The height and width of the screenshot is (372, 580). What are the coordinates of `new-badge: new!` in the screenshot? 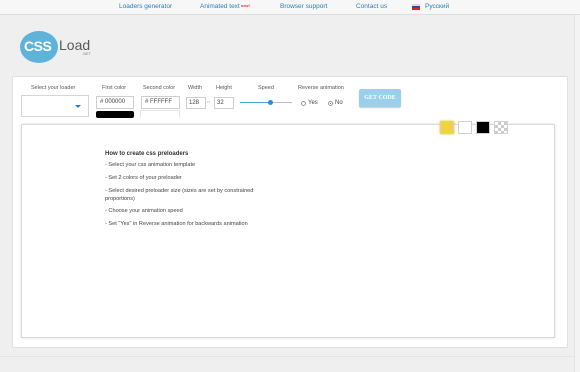 It's located at (245, 5).